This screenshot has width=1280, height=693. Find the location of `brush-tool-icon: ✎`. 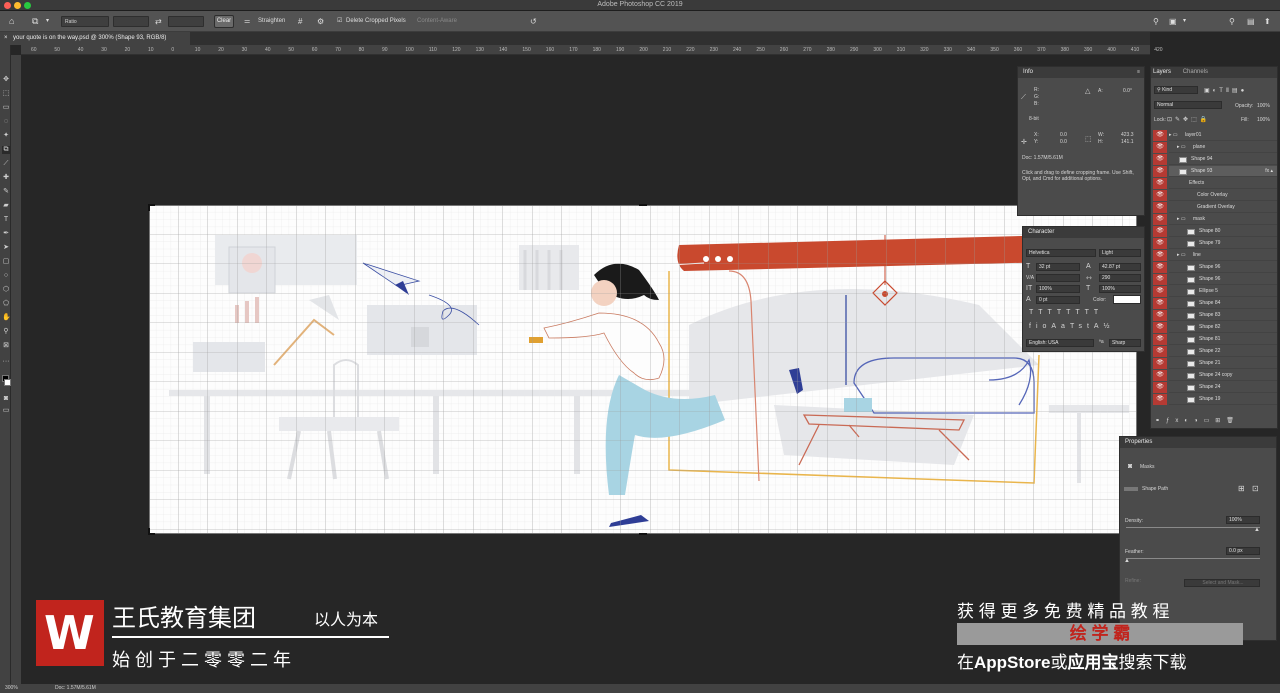

brush-tool-icon: ✎ is located at coordinates (6, 192).